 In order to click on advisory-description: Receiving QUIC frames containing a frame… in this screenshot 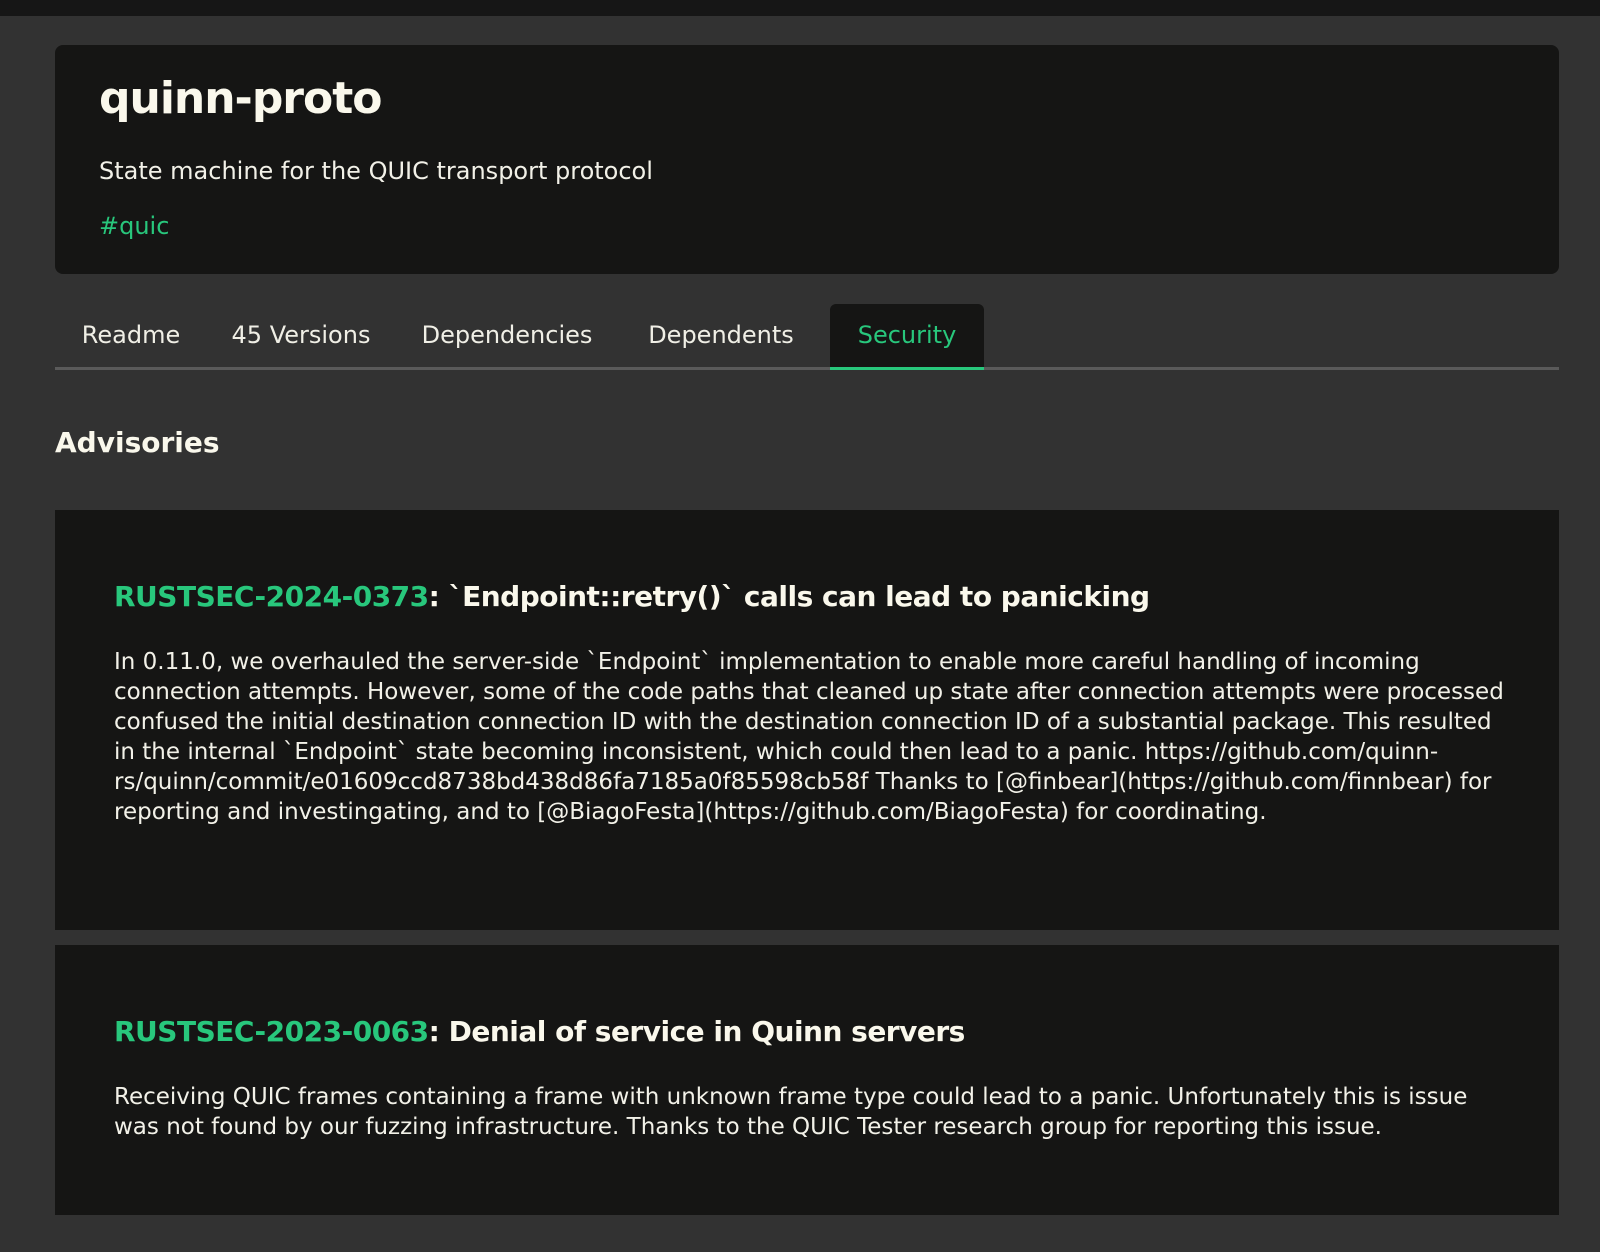, I will do `click(791, 1112)`.